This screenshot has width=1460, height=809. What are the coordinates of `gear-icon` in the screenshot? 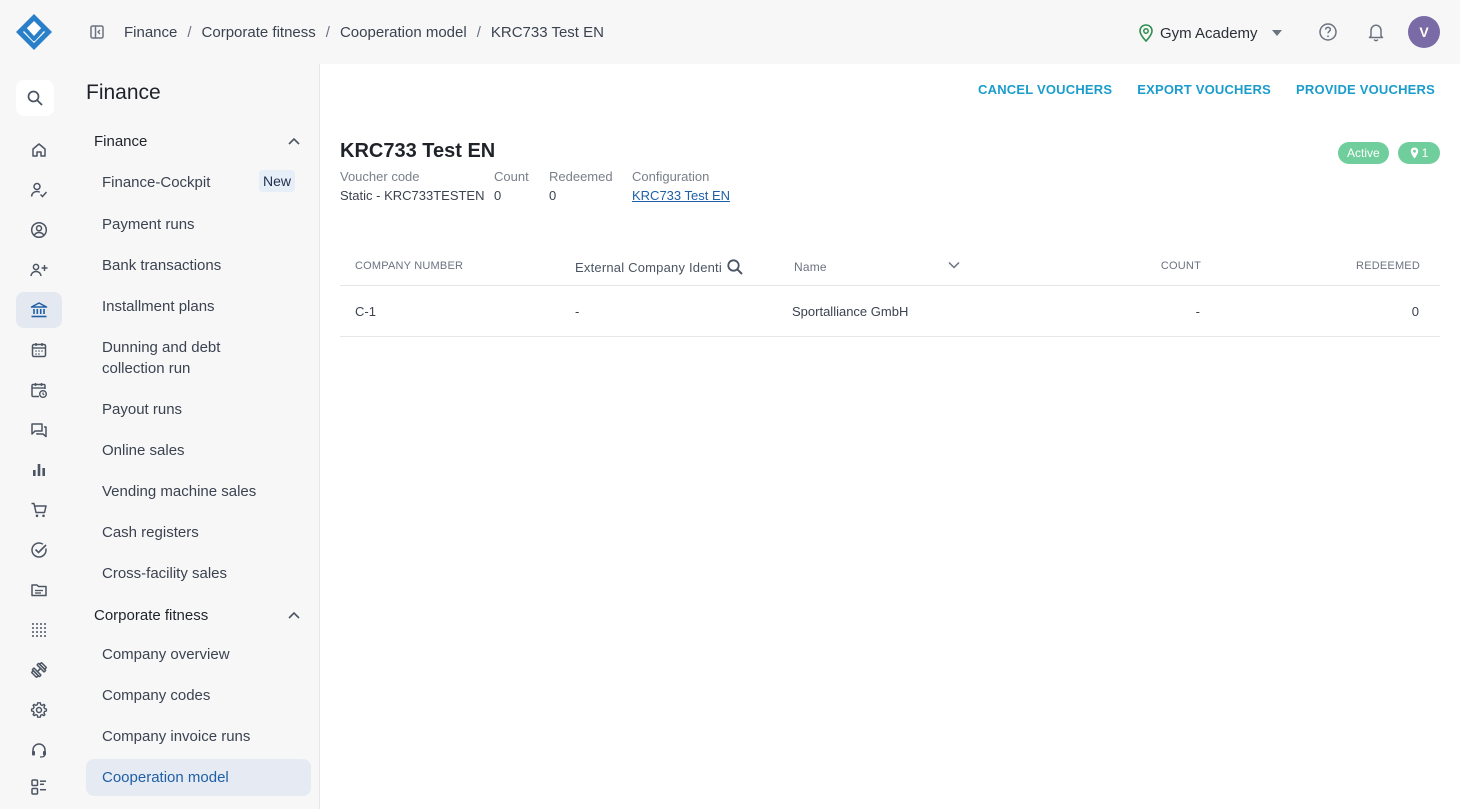 It's located at (39, 710).